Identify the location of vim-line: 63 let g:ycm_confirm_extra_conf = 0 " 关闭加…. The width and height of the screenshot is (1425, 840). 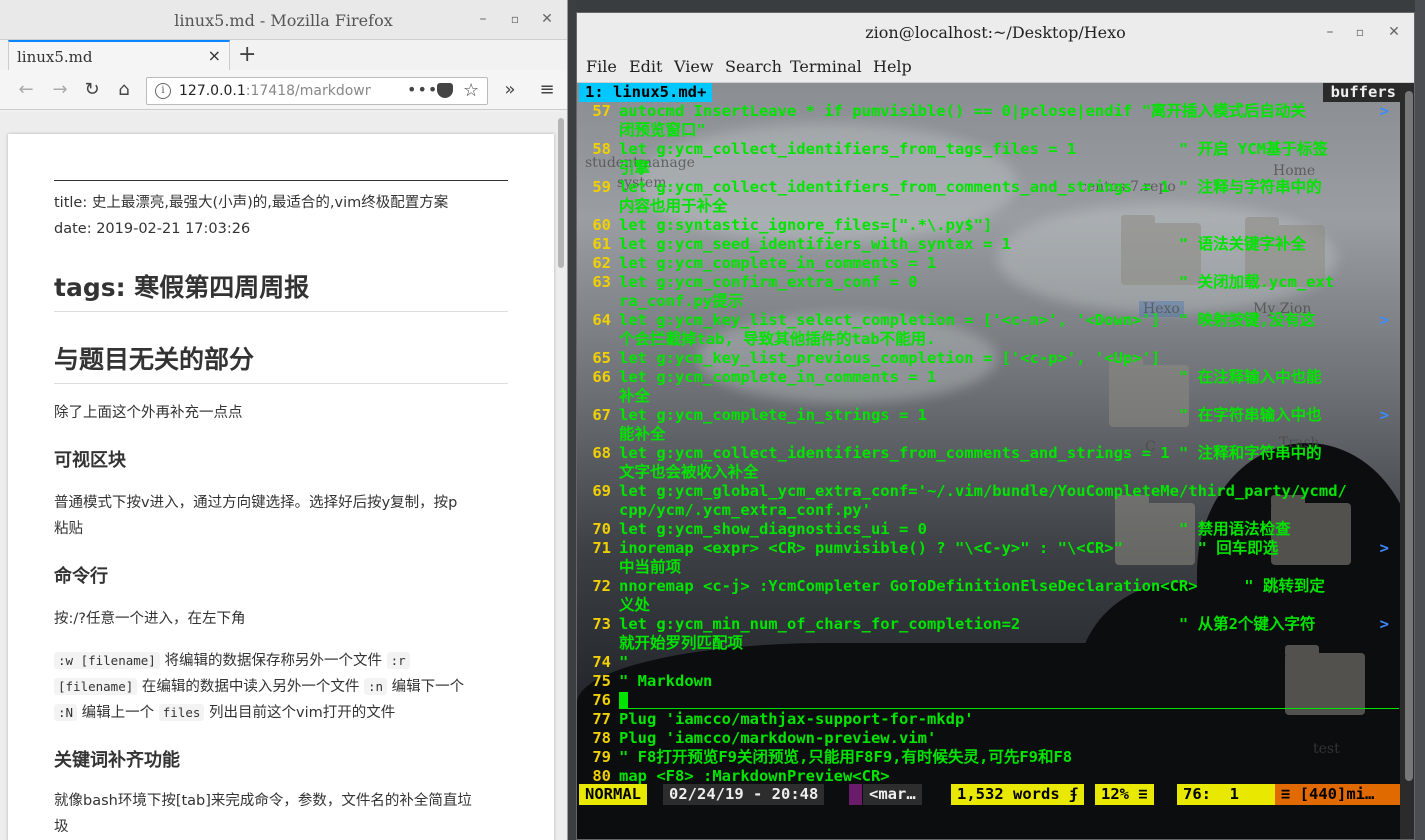
(992, 282).